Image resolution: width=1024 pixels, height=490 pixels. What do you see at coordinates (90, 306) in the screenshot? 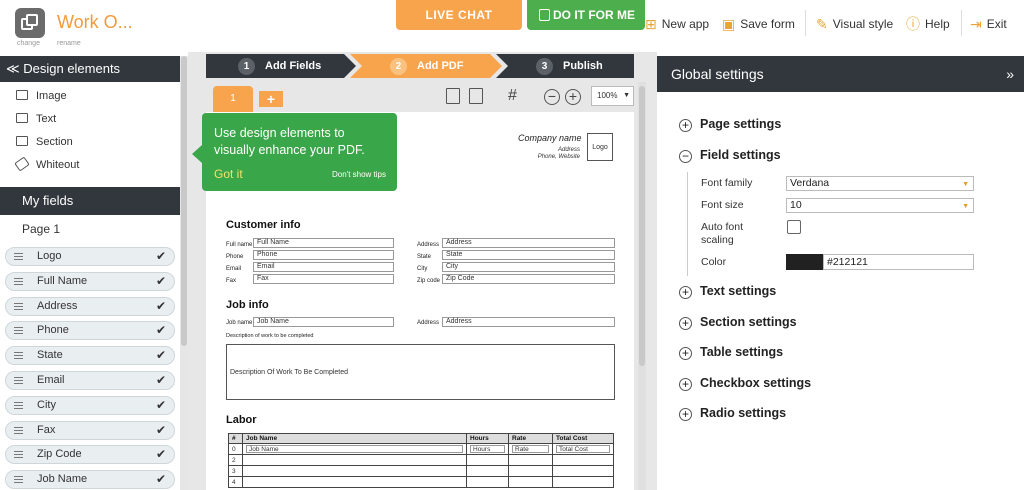
I see `field-item-address: Address ✔` at bounding box center [90, 306].